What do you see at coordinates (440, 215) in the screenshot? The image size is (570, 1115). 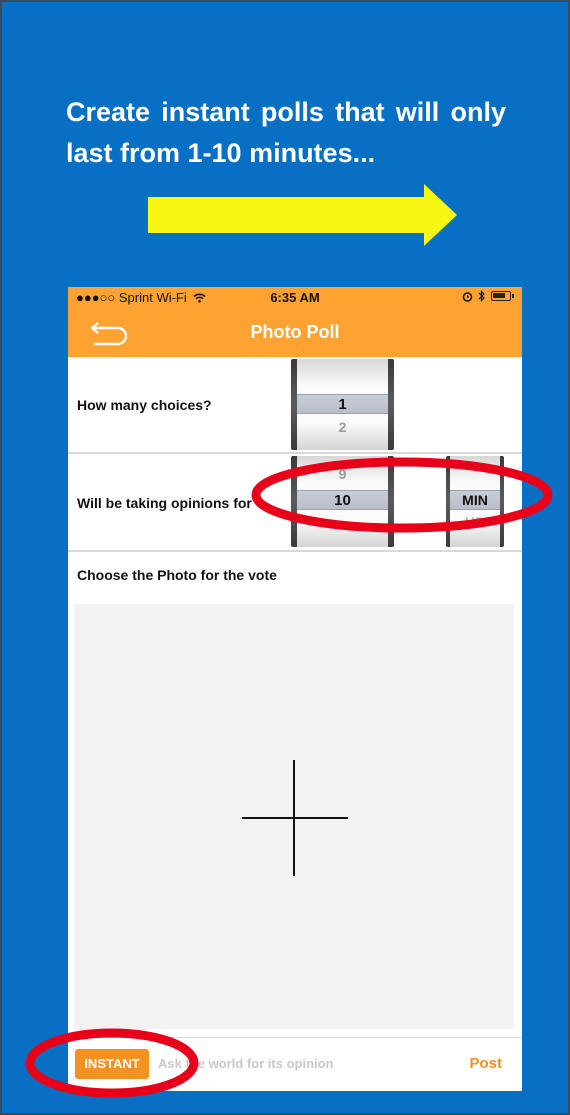 I see `arrow-head` at bounding box center [440, 215].